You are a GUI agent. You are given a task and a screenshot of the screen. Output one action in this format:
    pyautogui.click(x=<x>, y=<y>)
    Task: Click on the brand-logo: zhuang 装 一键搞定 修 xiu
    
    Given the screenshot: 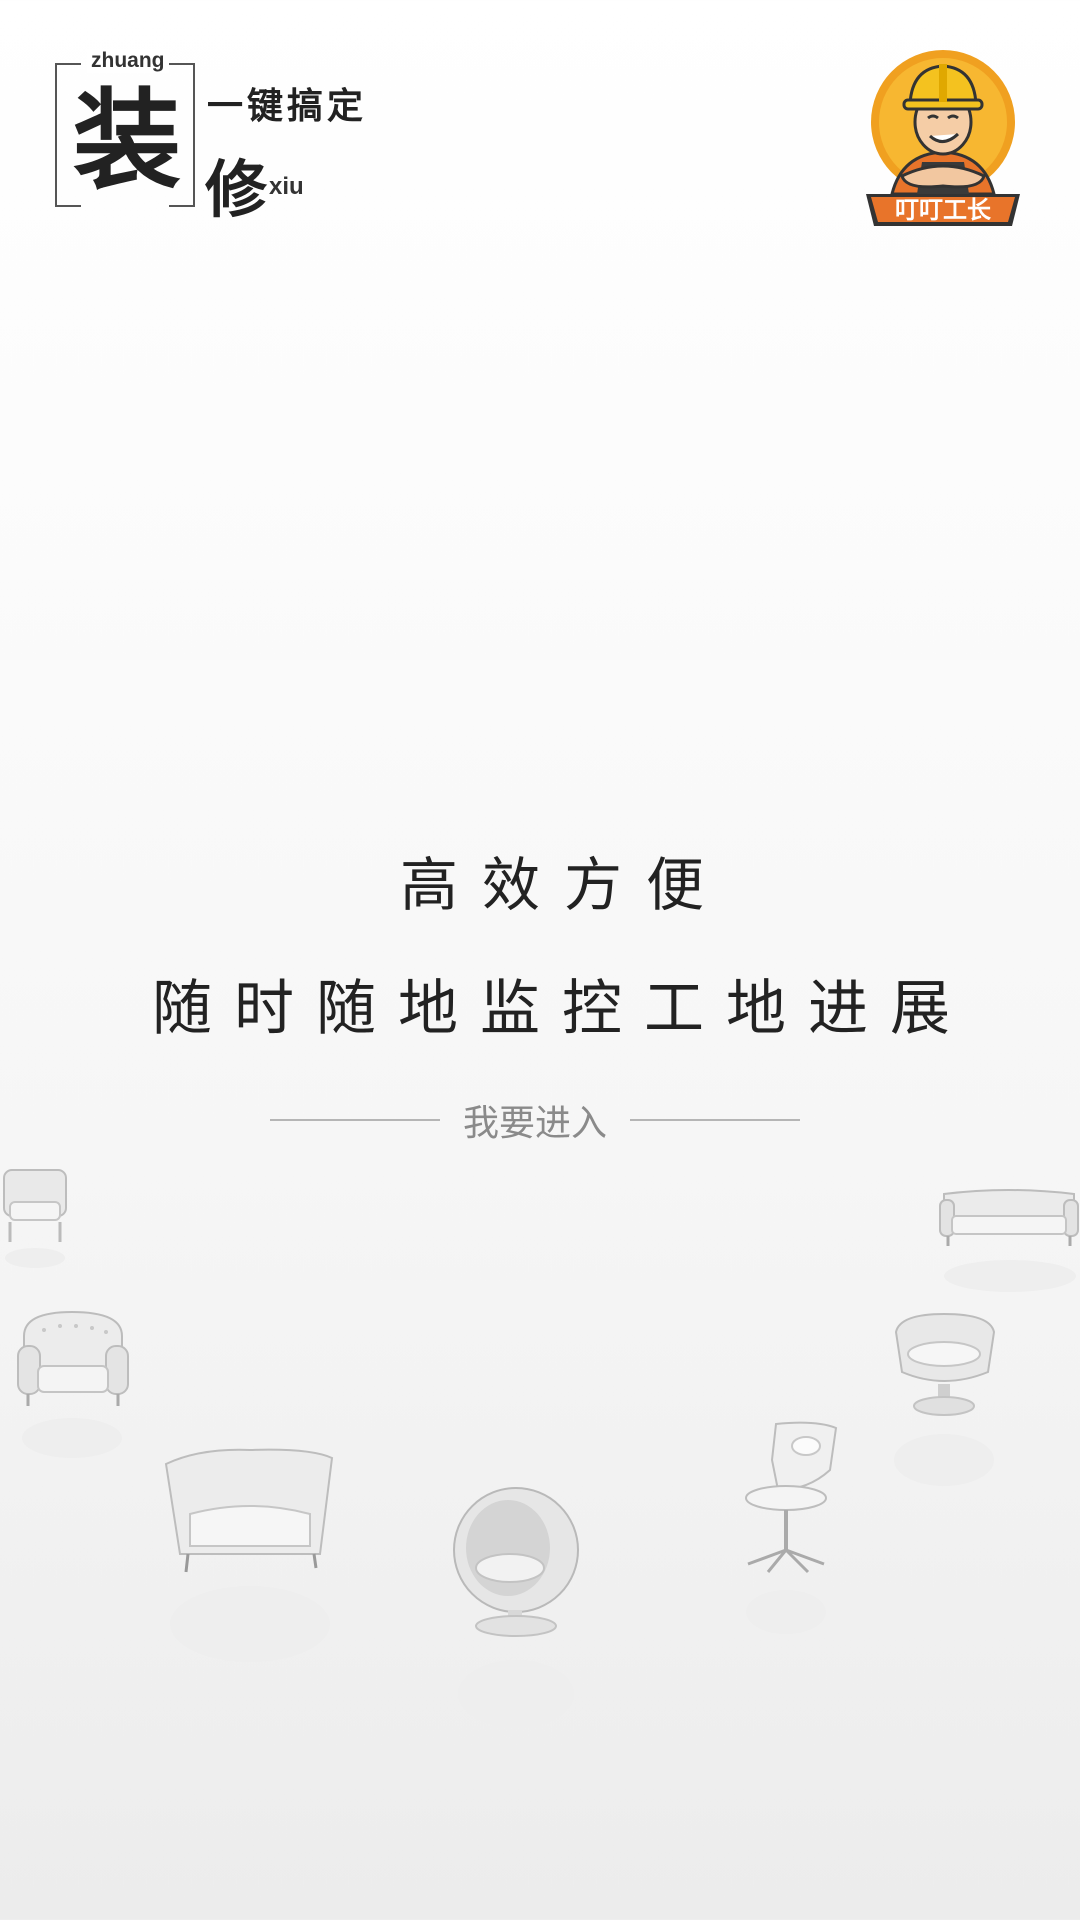 What is the action you would take?
    pyautogui.click(x=215, y=137)
    